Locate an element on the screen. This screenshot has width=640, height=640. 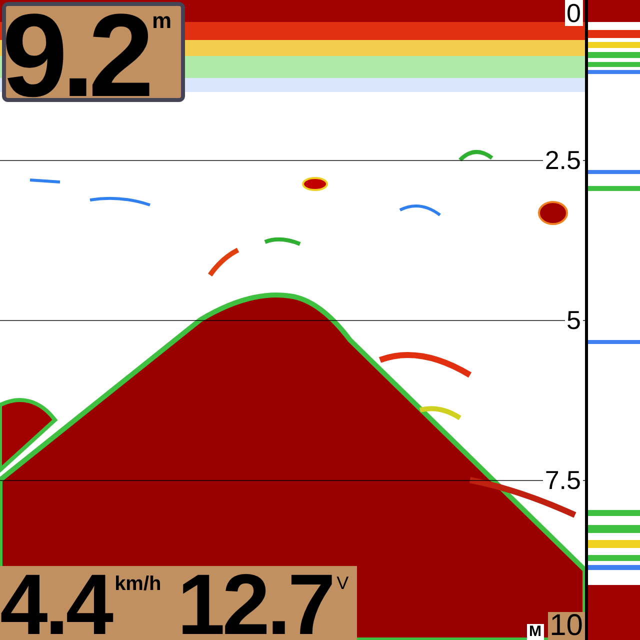
voltage-reading: 12.7 is located at coordinates (255, 603).